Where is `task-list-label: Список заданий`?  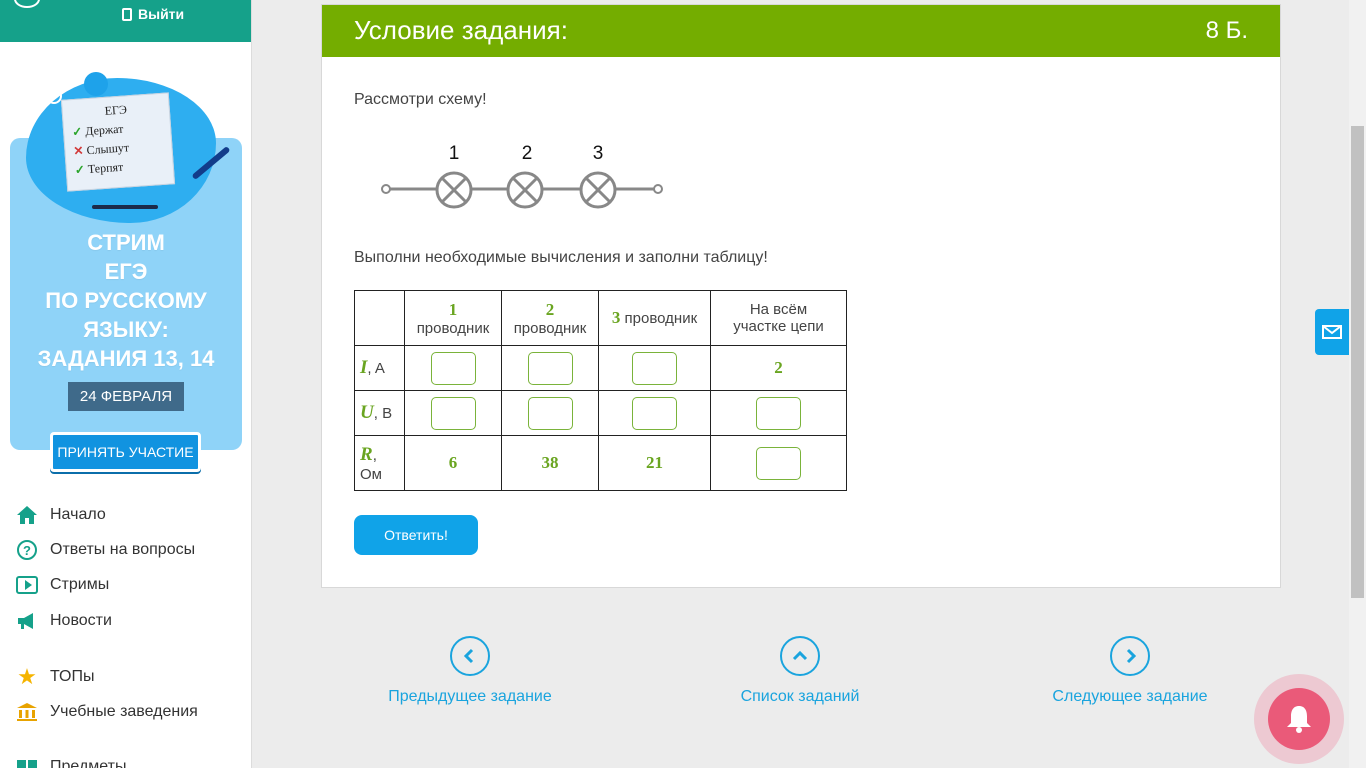
task-list-label: Список заданий is located at coordinates (800, 696).